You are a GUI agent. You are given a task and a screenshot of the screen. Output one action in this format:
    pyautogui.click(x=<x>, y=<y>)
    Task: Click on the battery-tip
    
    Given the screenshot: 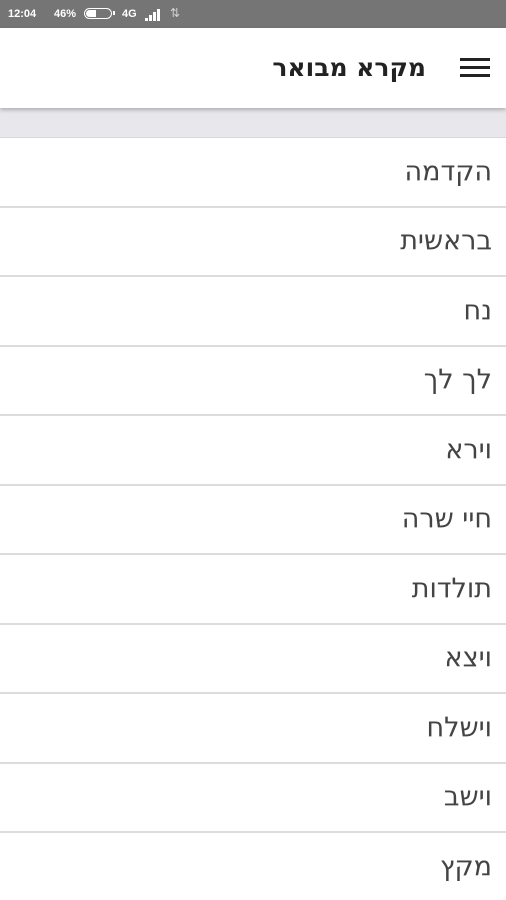 What is the action you would take?
    pyautogui.click(x=114, y=13)
    